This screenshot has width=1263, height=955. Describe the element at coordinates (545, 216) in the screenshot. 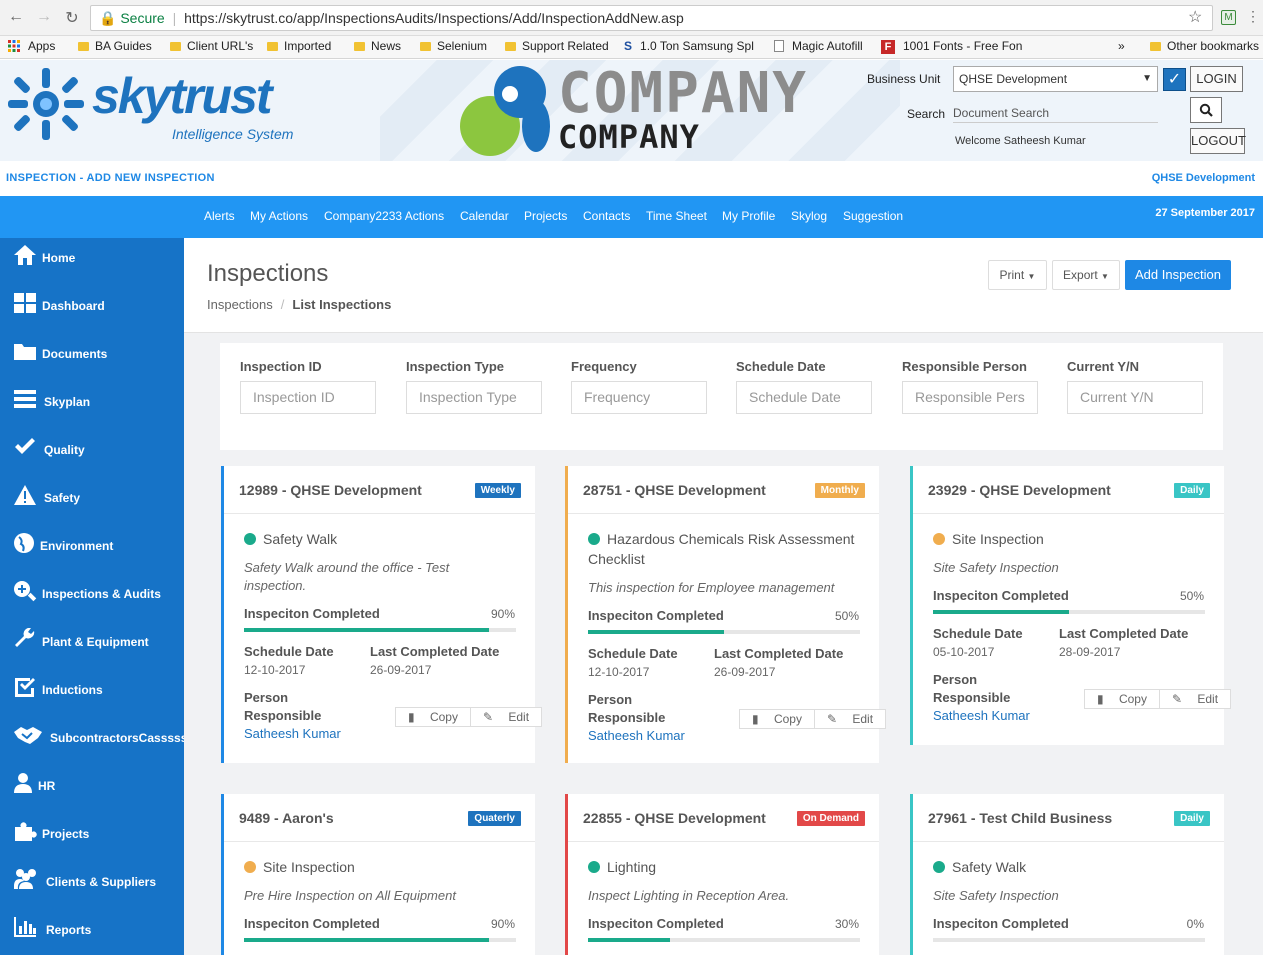

I see `nav-projects: Projects` at that location.